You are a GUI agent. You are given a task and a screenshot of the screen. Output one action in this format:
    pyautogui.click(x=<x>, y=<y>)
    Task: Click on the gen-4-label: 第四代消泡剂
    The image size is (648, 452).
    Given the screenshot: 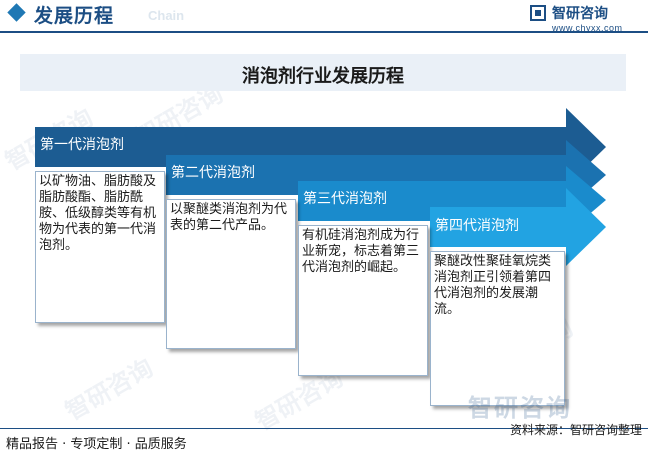 What is the action you would take?
    pyautogui.click(x=477, y=226)
    